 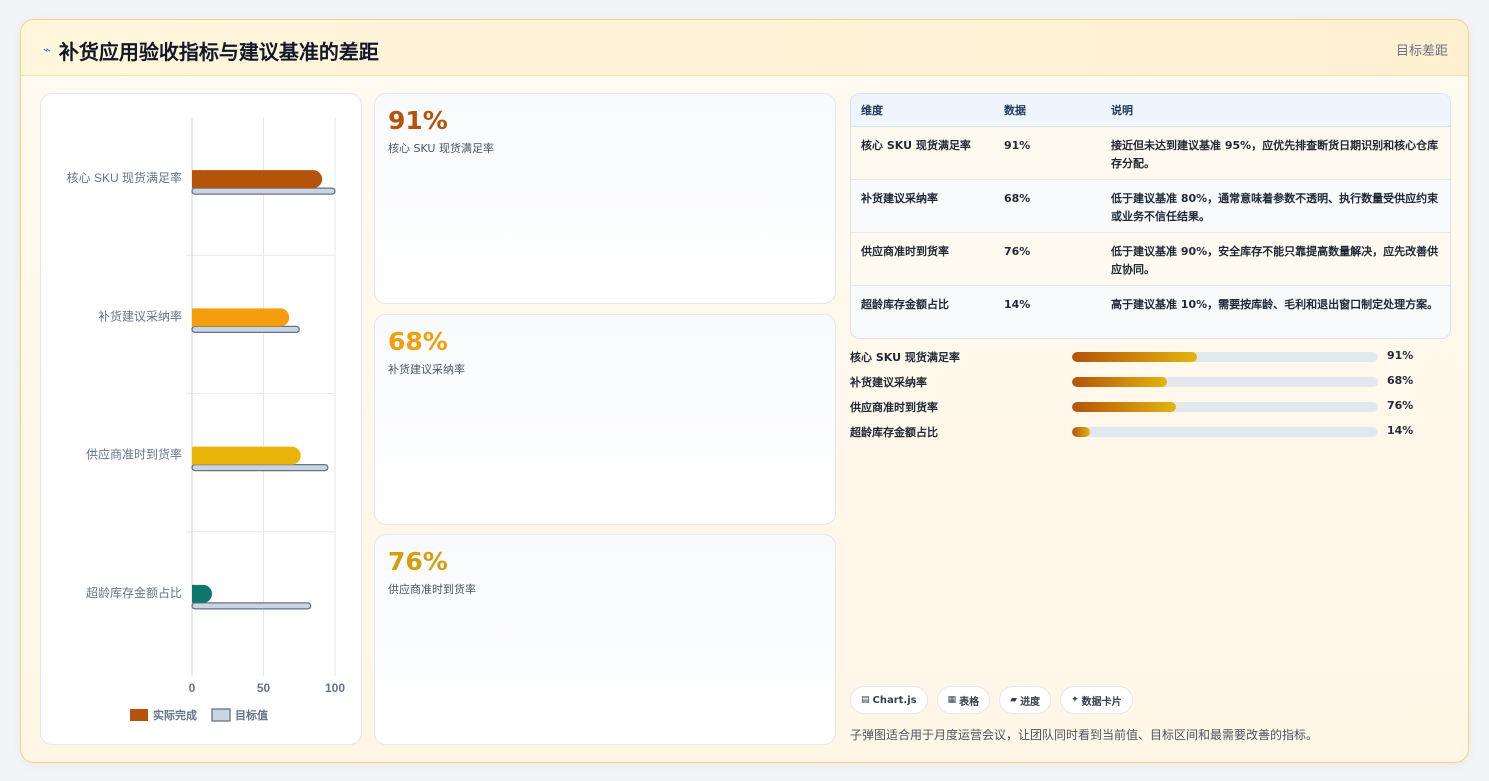 What do you see at coordinates (922, 311) in the screenshot?
I see `cell-dimension: 超龄库存金额占比` at bounding box center [922, 311].